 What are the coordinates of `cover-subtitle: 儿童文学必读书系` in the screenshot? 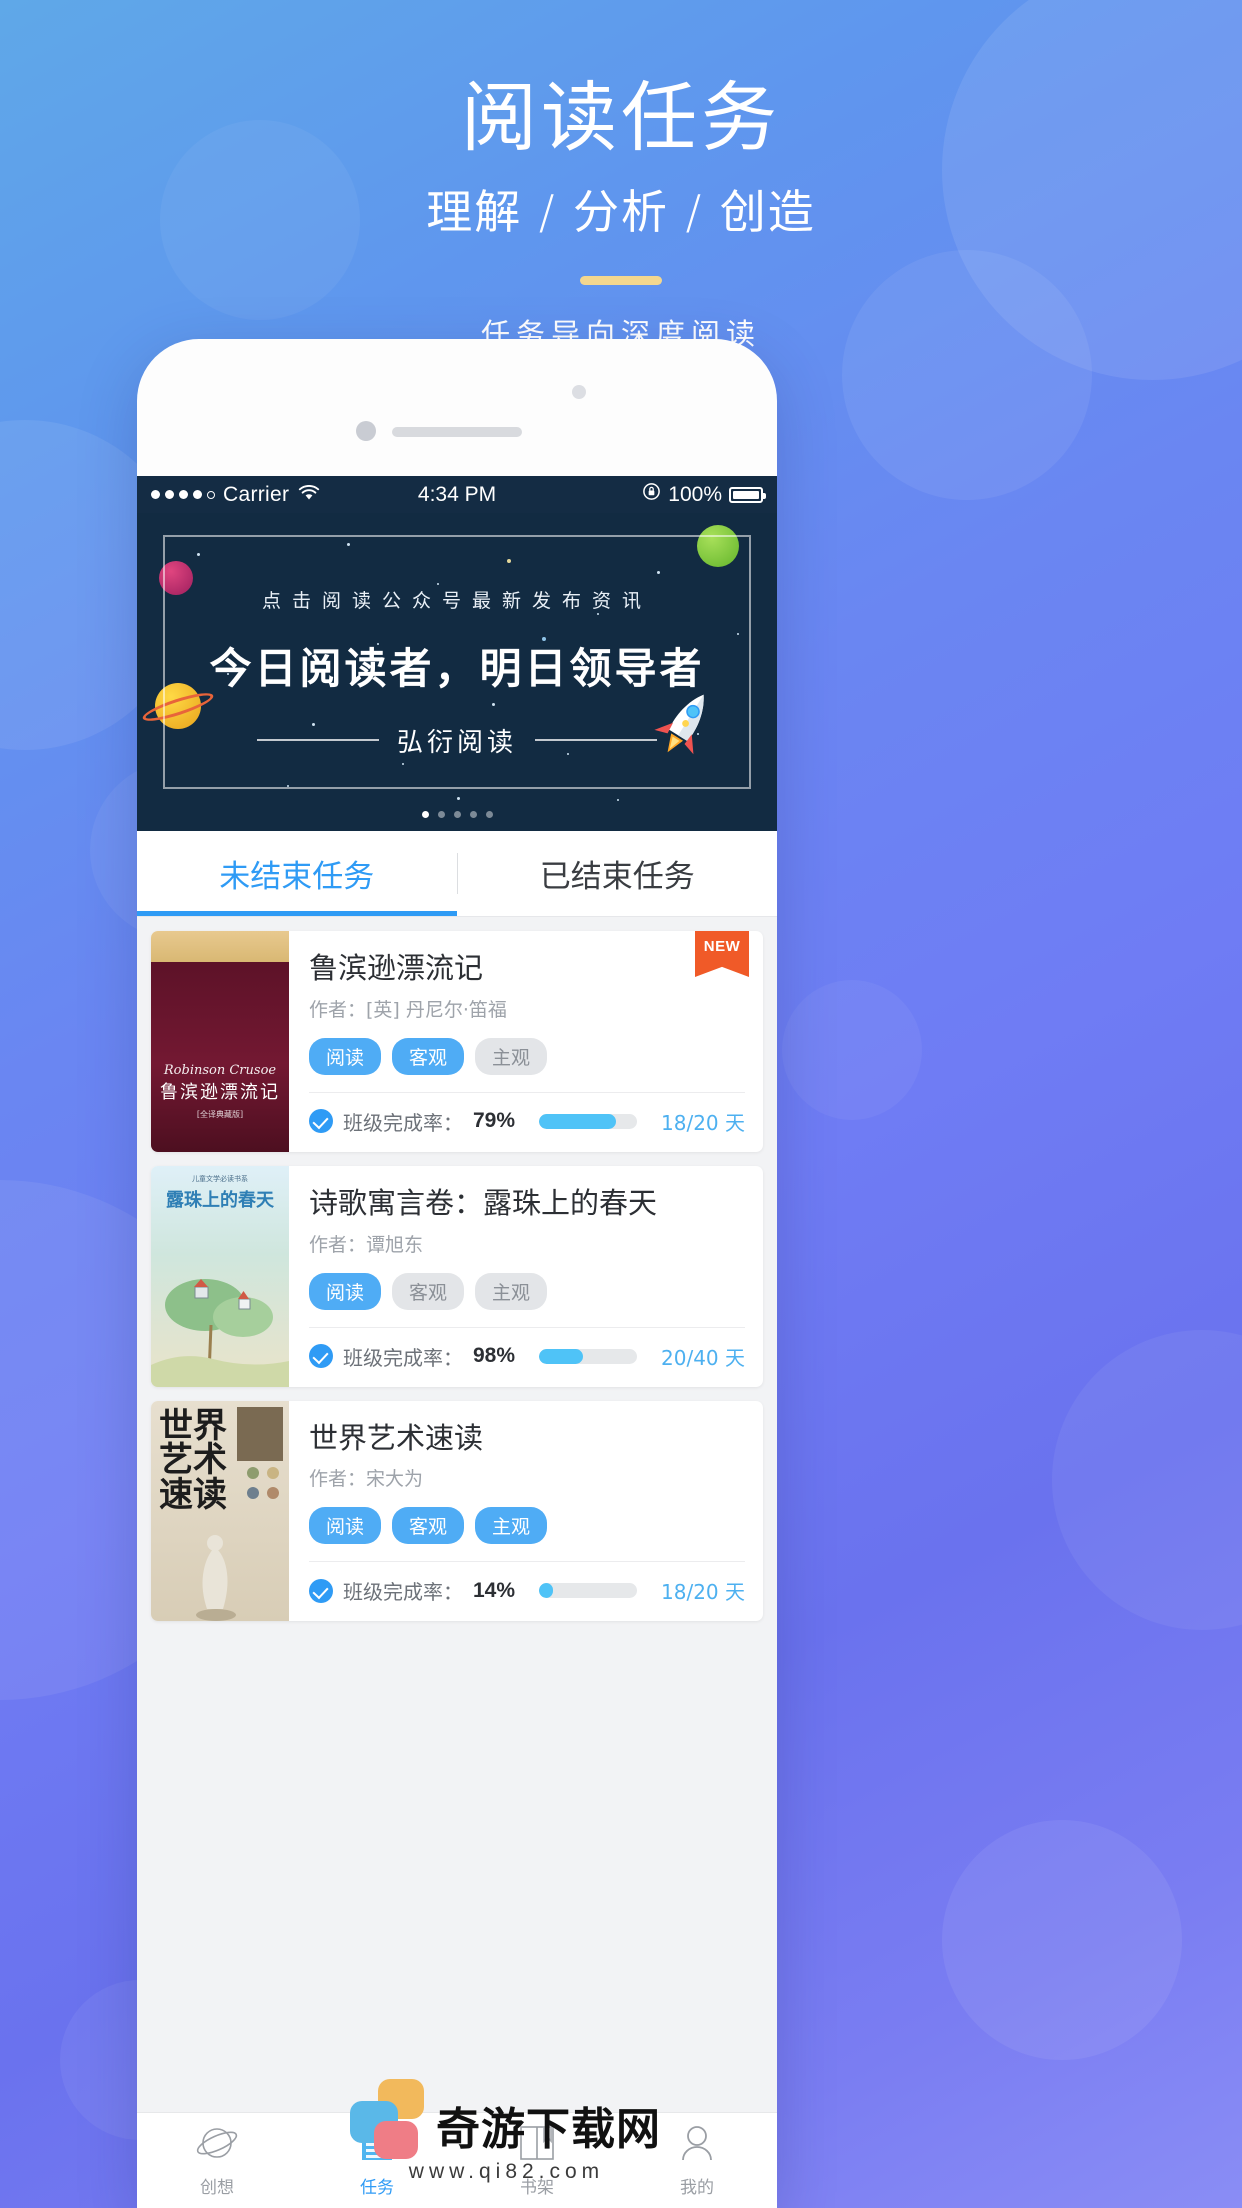 It's located at (220, 1178).